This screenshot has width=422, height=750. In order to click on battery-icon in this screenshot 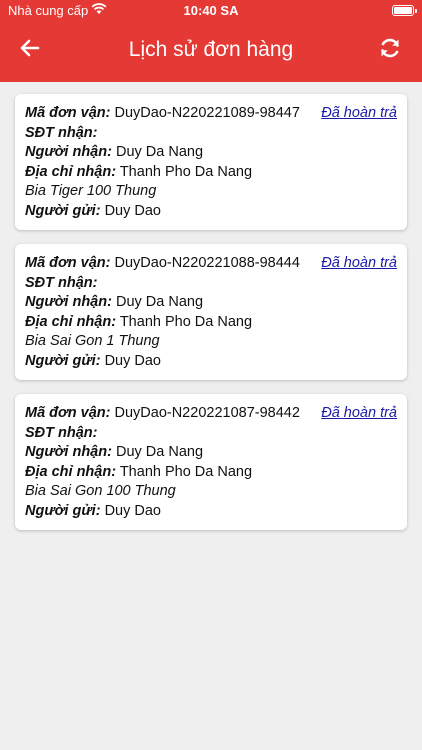, I will do `click(404, 10)`.